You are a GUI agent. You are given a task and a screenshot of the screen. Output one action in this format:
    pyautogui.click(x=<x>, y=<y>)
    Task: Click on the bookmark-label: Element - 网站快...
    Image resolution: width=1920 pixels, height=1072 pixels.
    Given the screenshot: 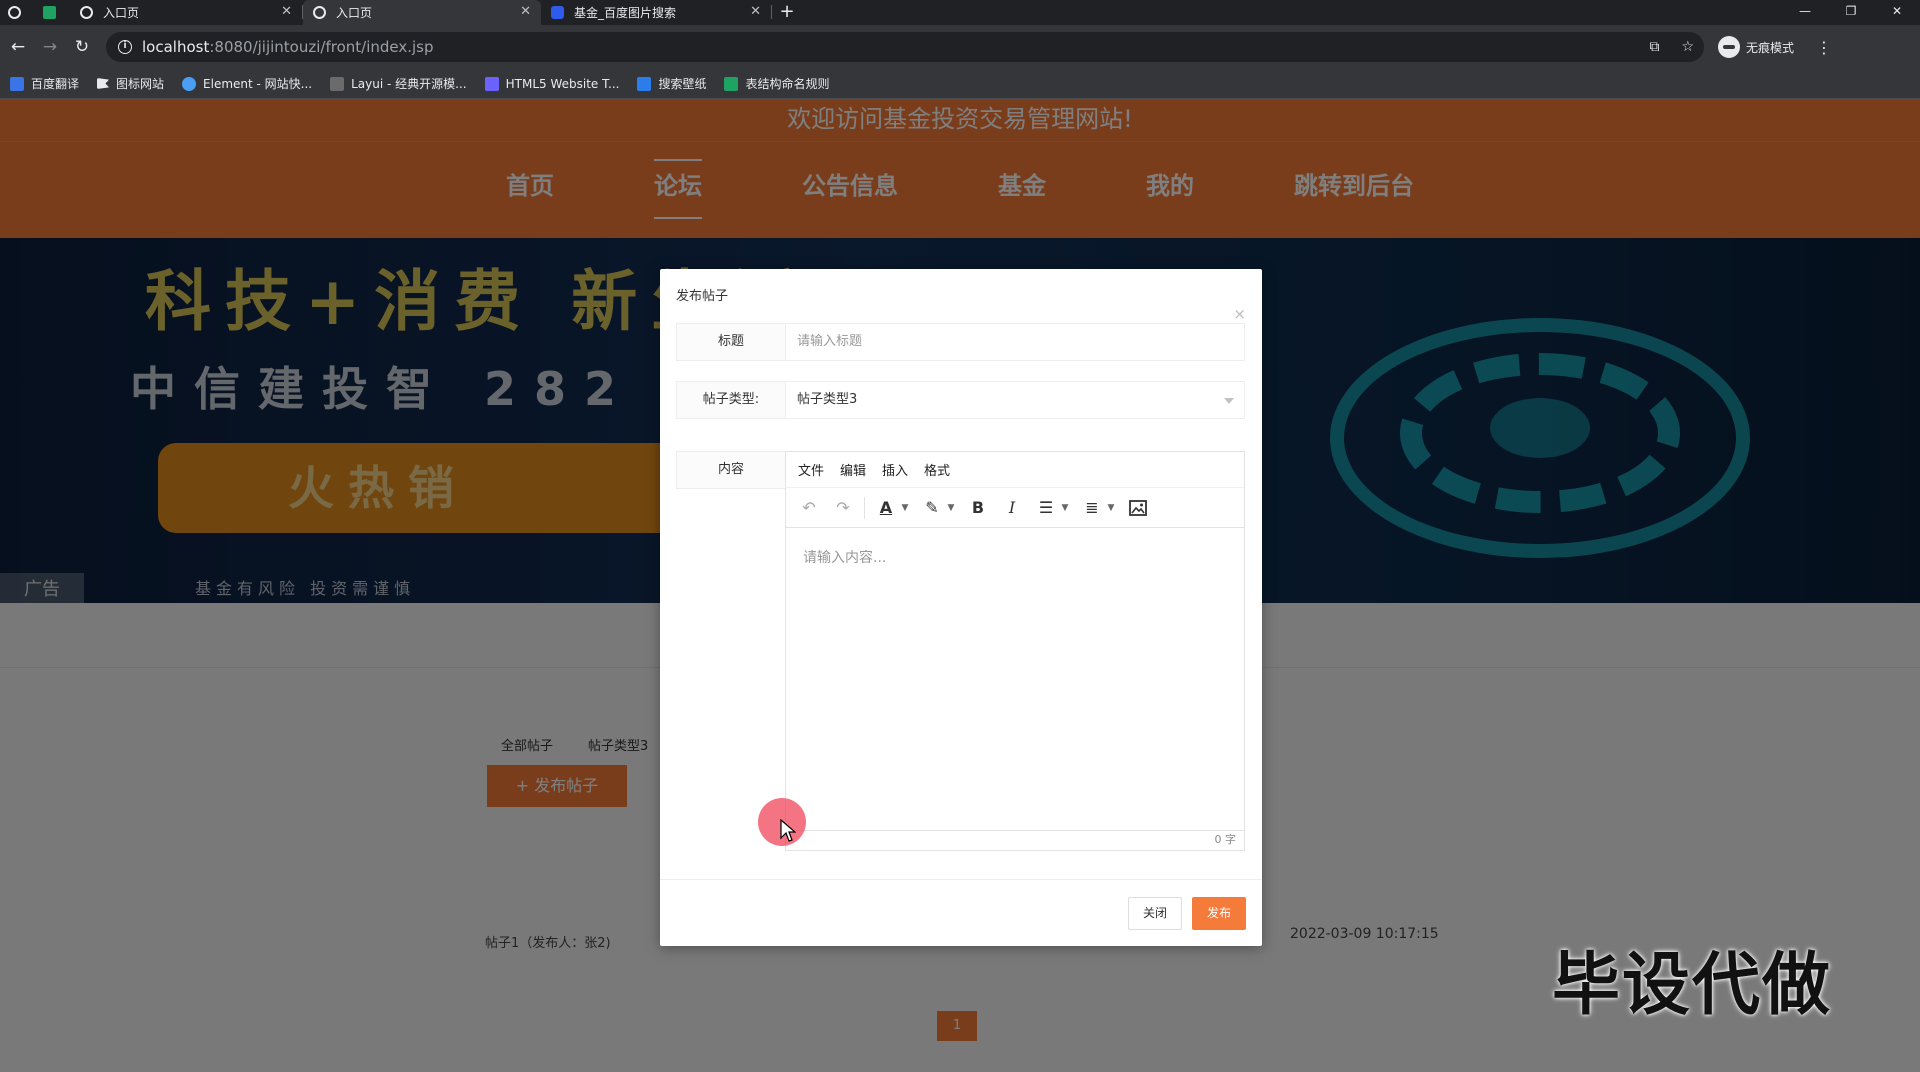 What is the action you would take?
    pyautogui.click(x=258, y=84)
    